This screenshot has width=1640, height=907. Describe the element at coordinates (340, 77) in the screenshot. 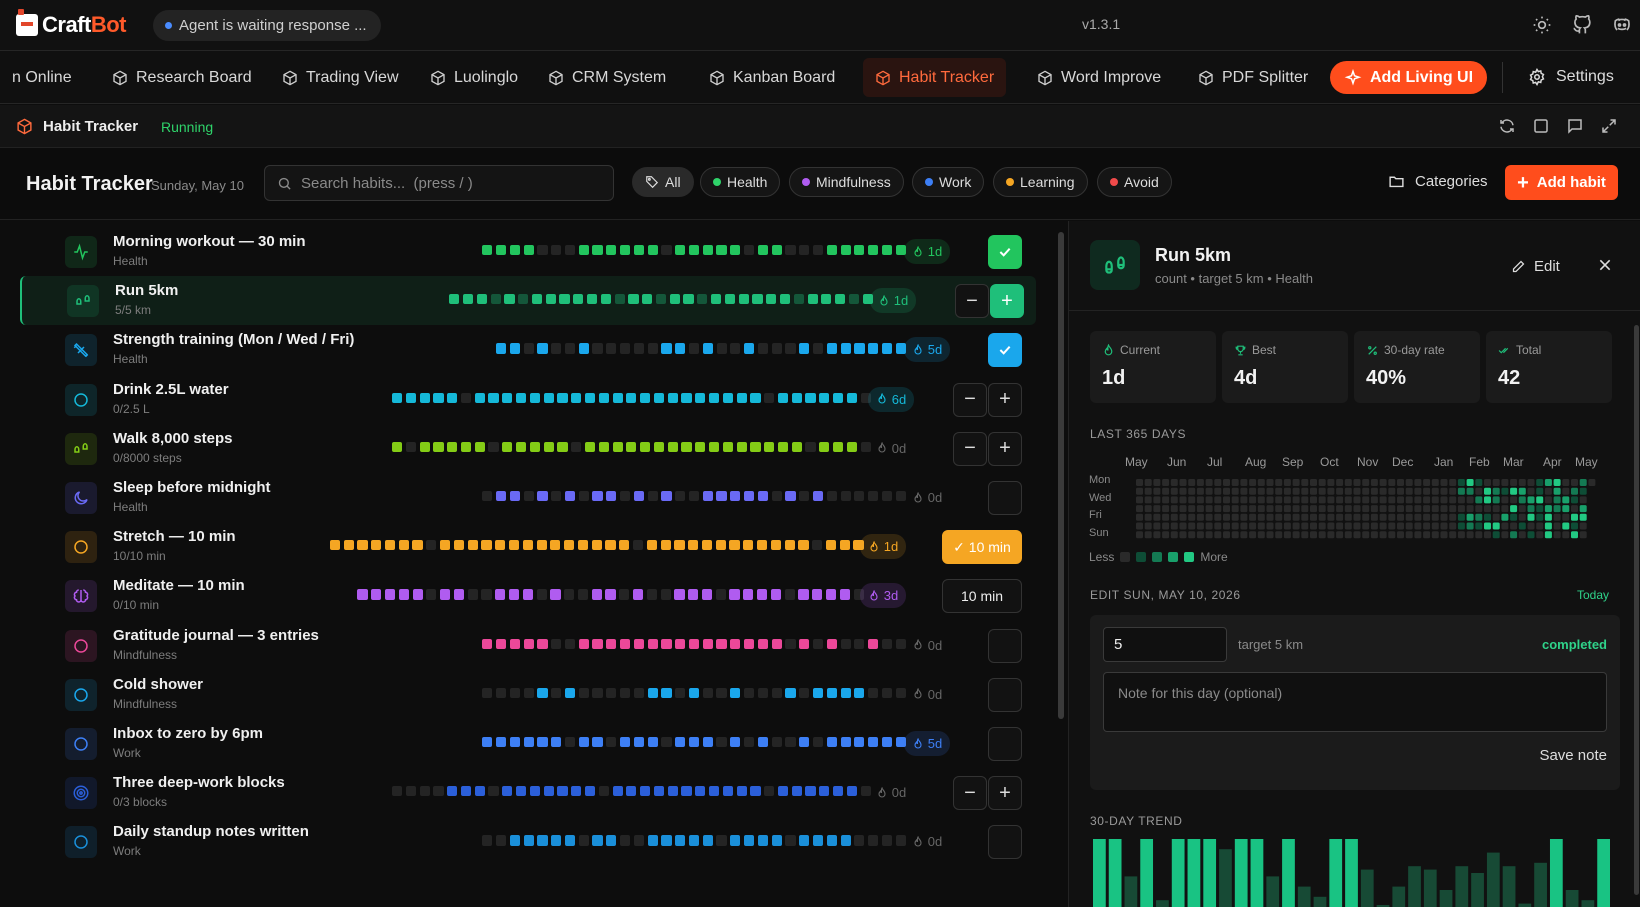

I see `tab-trading-view: Trading View` at that location.